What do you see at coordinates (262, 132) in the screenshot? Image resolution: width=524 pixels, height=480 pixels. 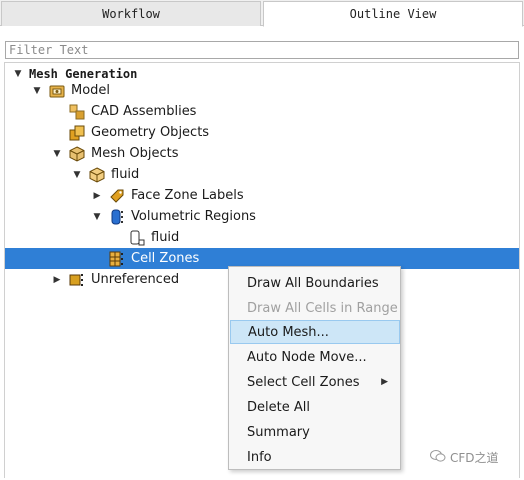 I see `tree-item-geometry-objects: Geometry Objects` at bounding box center [262, 132].